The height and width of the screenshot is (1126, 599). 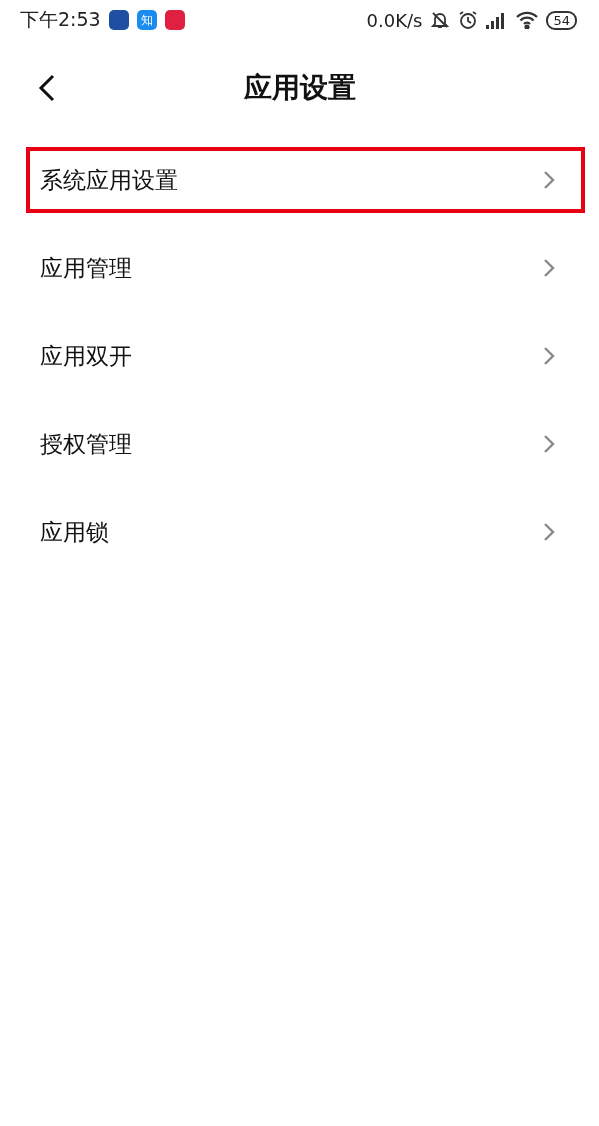 What do you see at coordinates (561, 20) in the screenshot?
I see `battery-level: 54` at bounding box center [561, 20].